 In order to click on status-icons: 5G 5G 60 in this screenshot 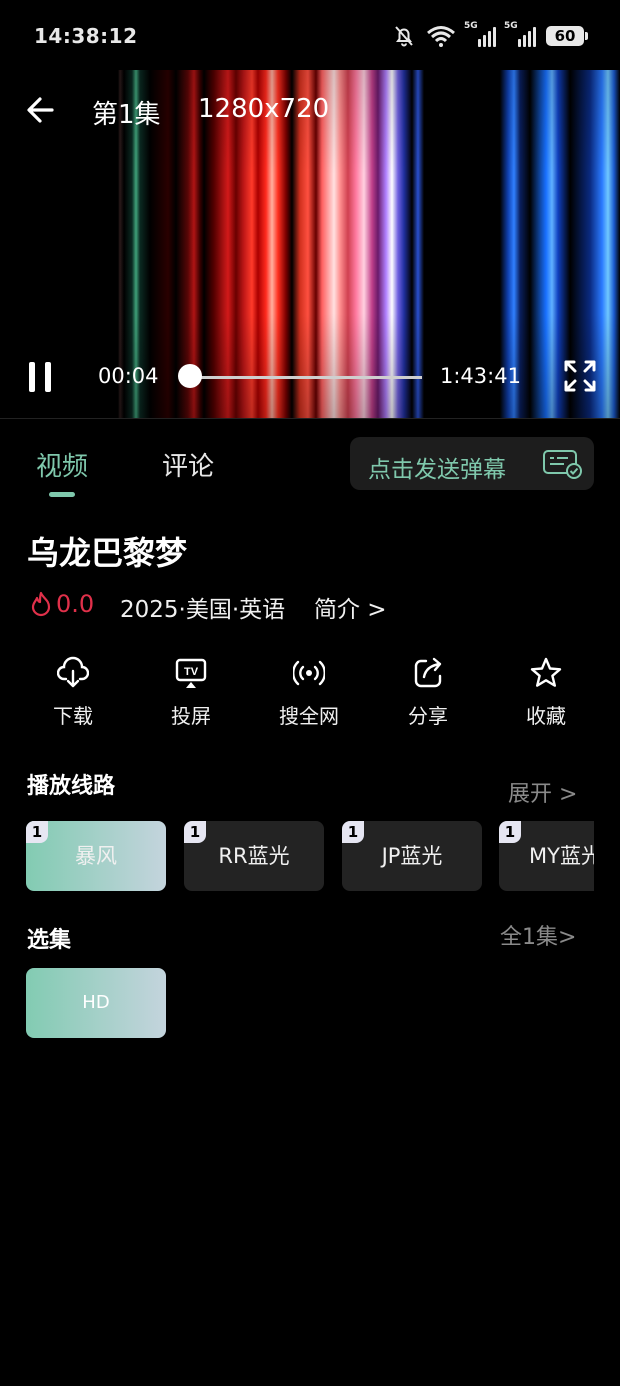, I will do `click(490, 35)`.